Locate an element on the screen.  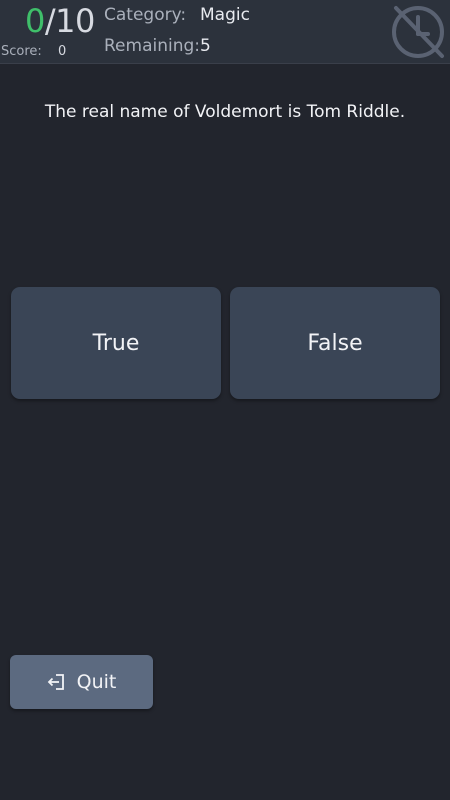
answer-true-button: True is located at coordinates (116, 343).